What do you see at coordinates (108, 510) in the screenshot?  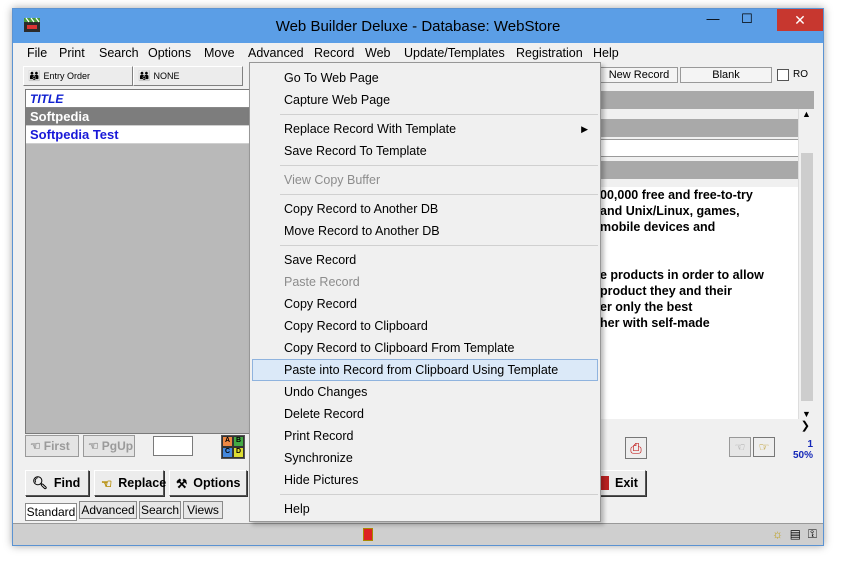 I see `tab-advanced: Advanced` at bounding box center [108, 510].